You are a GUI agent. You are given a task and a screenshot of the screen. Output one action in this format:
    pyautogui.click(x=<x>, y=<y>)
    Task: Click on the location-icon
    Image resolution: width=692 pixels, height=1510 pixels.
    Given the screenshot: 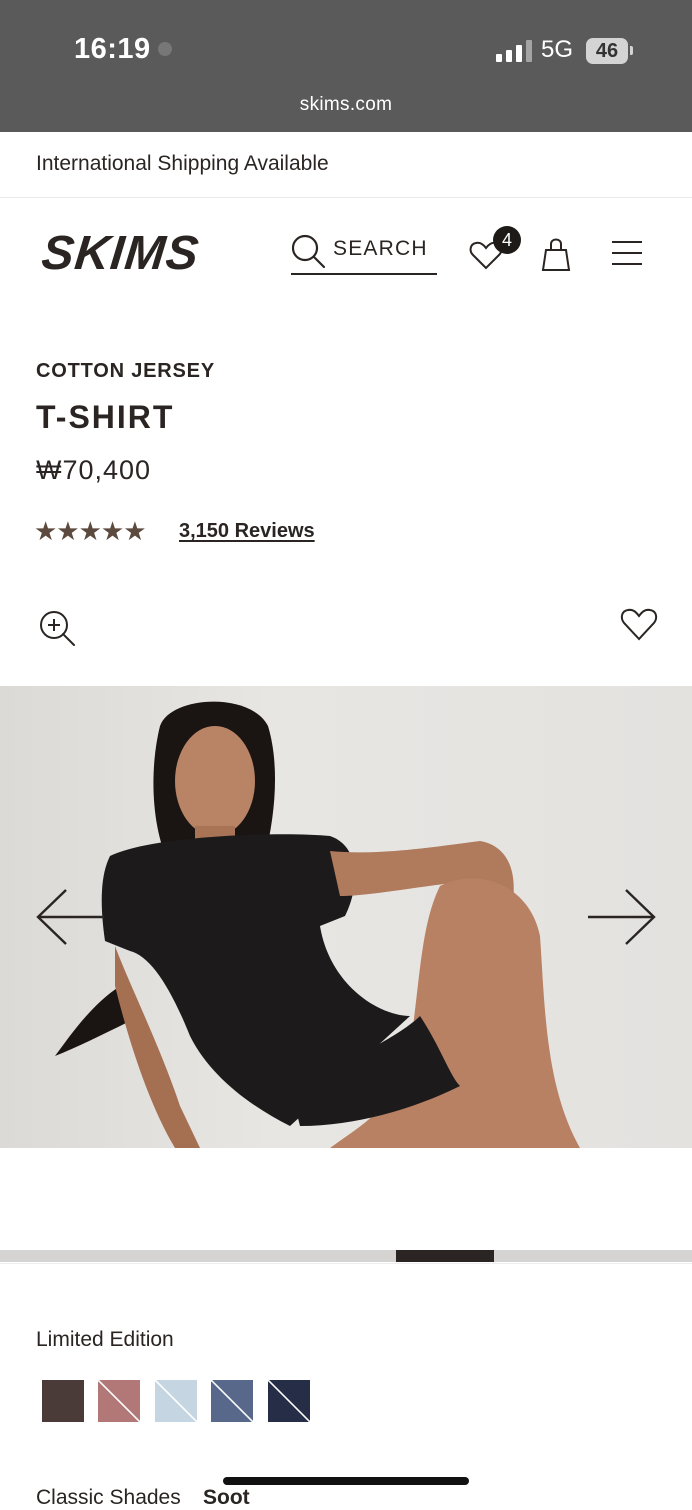 What is the action you would take?
    pyautogui.click(x=165, y=49)
    